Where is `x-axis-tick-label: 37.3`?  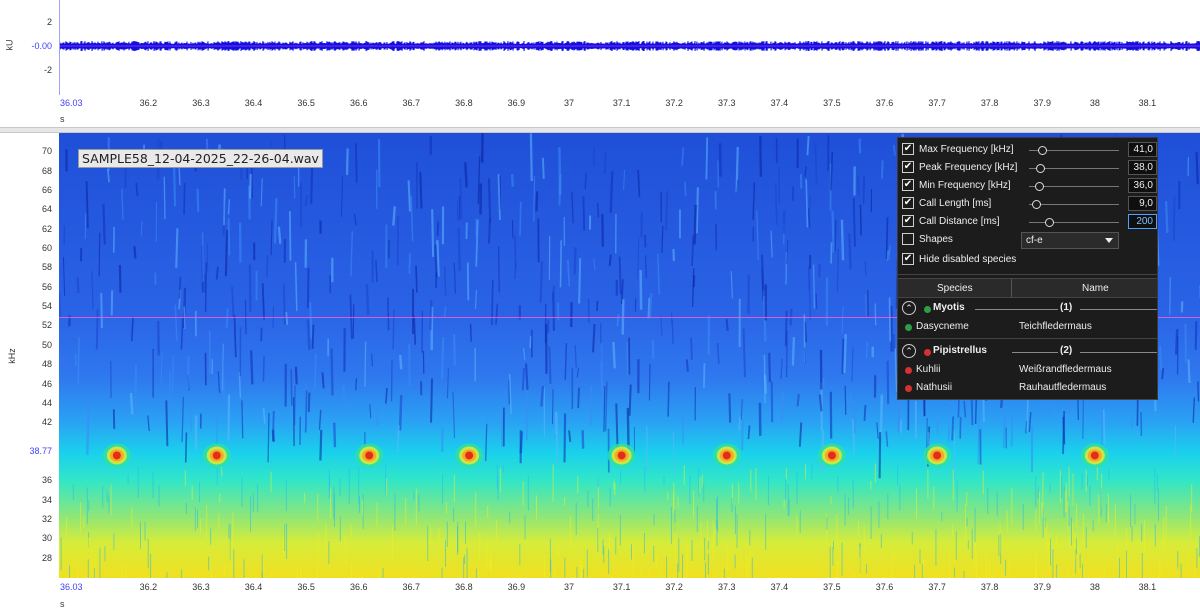 x-axis-tick-label: 37.3 is located at coordinates (727, 103).